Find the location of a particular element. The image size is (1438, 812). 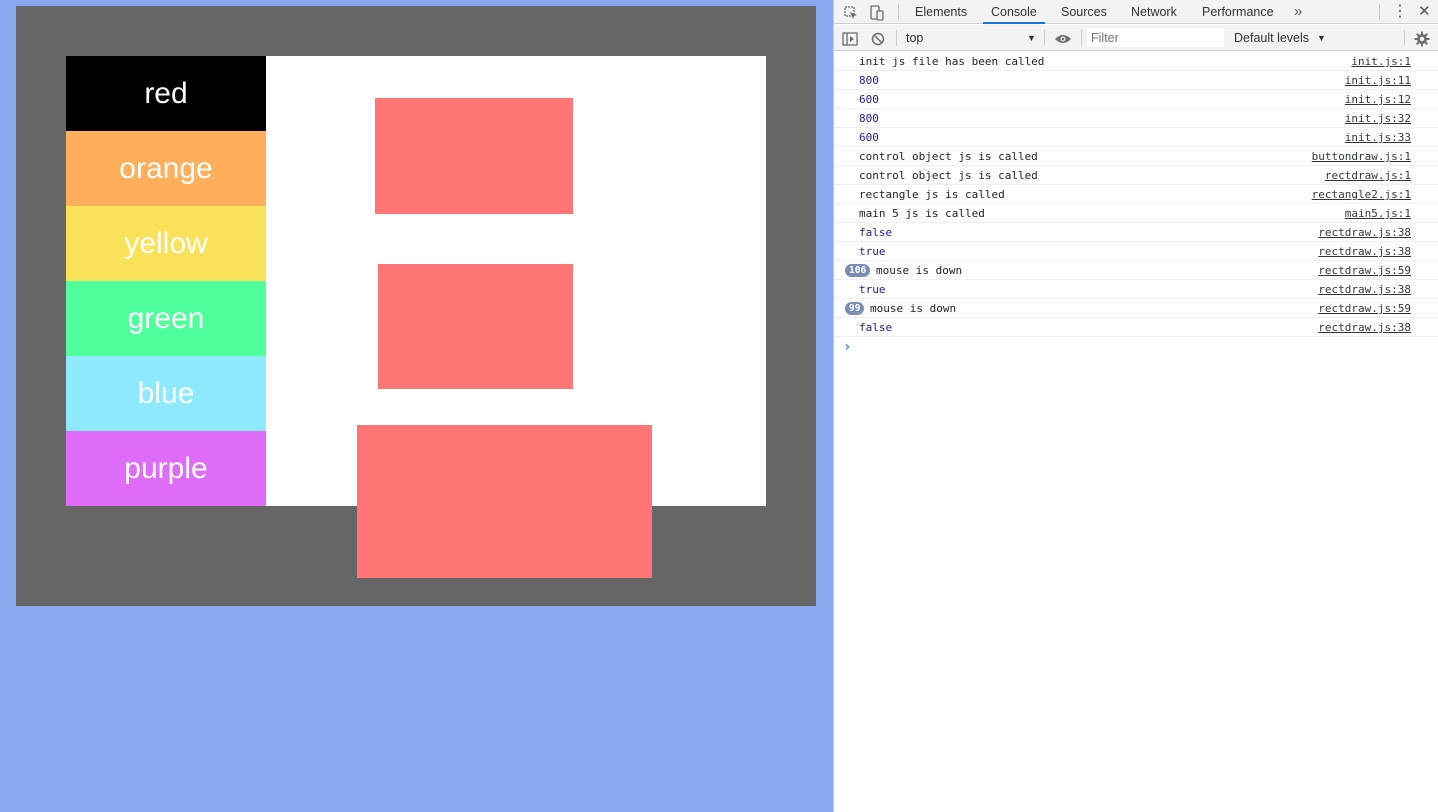

log-source-link: init.js:12 is located at coordinates (1378, 99).